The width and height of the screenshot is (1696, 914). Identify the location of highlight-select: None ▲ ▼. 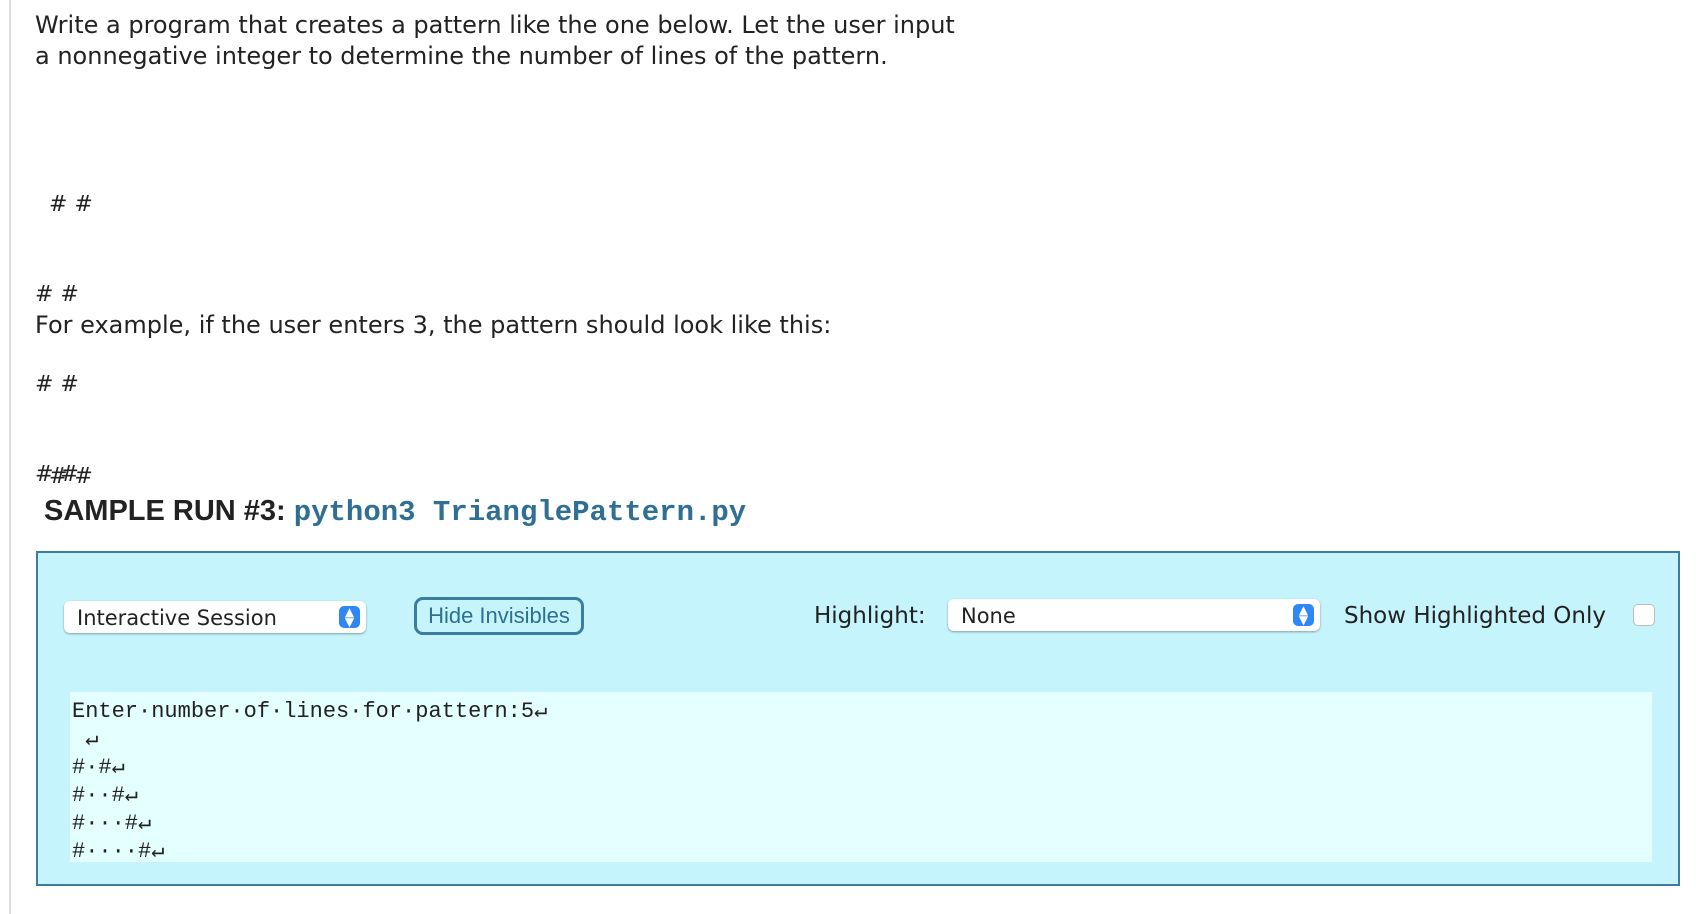
(1134, 615).